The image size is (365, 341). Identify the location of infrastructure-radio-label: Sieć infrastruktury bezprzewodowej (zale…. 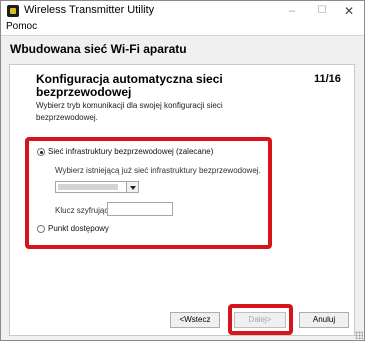
(130, 151).